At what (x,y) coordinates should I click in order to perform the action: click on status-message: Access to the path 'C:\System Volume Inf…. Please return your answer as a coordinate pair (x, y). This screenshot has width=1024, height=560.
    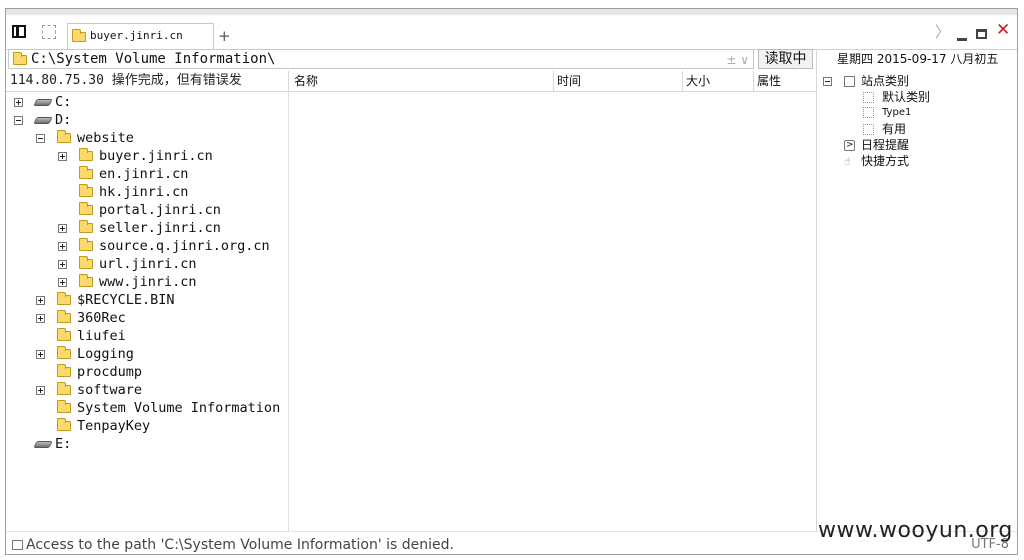
    Looking at the image, I should click on (240, 545).